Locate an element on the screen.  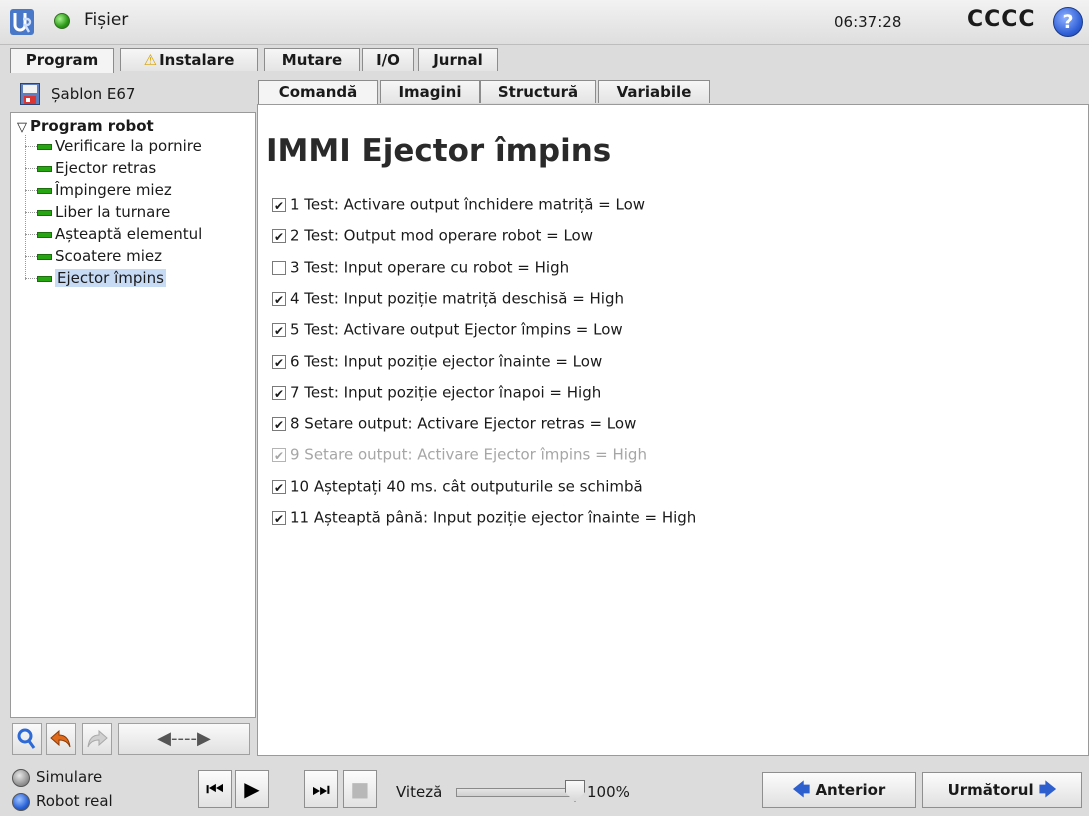
mode-real-robot: Robot real is located at coordinates (62, 803).